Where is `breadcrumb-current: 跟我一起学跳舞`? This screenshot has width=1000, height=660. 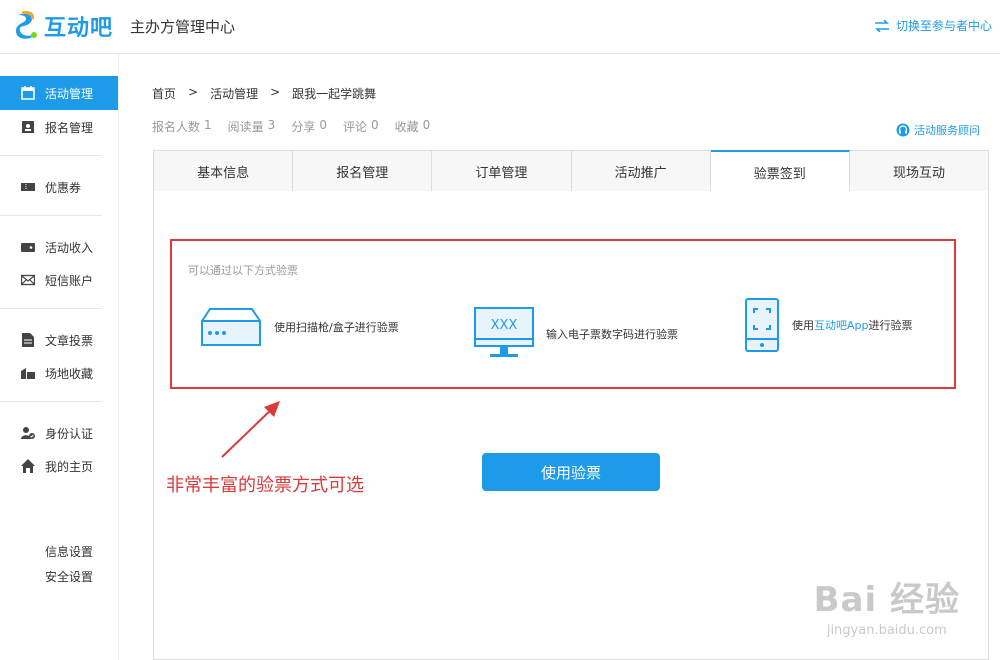
breadcrumb-current: 跟我一起学跳舞 is located at coordinates (334, 94).